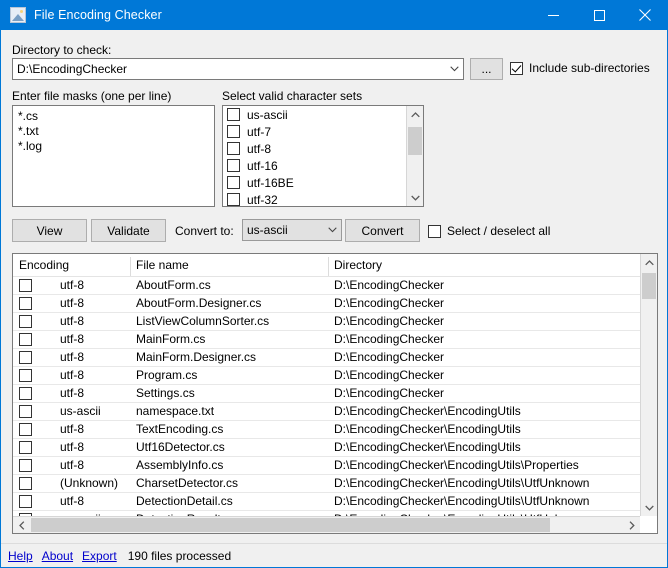 This screenshot has height=568, width=668. What do you see at coordinates (184, 501) in the screenshot?
I see `cell-filename: DetectionDetail.cs` at bounding box center [184, 501].